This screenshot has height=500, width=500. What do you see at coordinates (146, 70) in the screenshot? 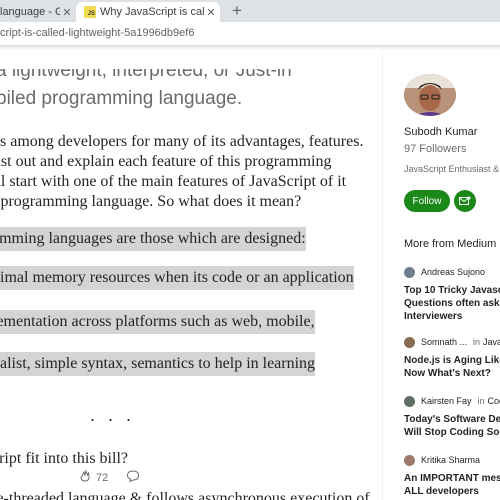
I see `article-subtitle-cut: a lightweight, interpreted, or Just-in` at bounding box center [146, 70].